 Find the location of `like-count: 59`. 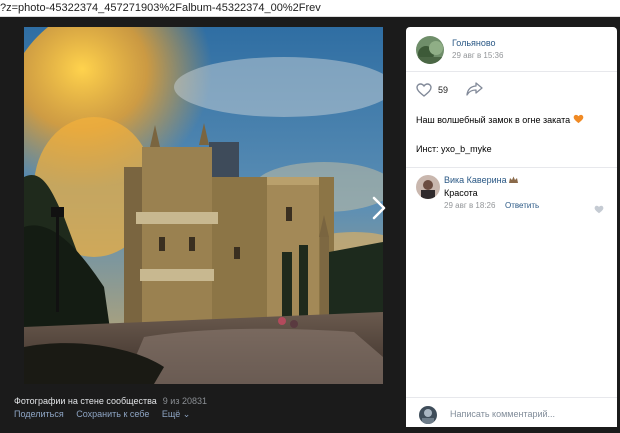

like-count: 59 is located at coordinates (443, 90).